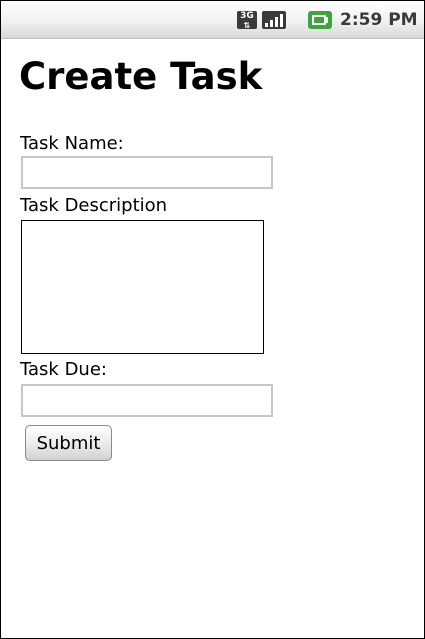  What do you see at coordinates (147, 172) in the screenshot?
I see `task-name-input` at bounding box center [147, 172].